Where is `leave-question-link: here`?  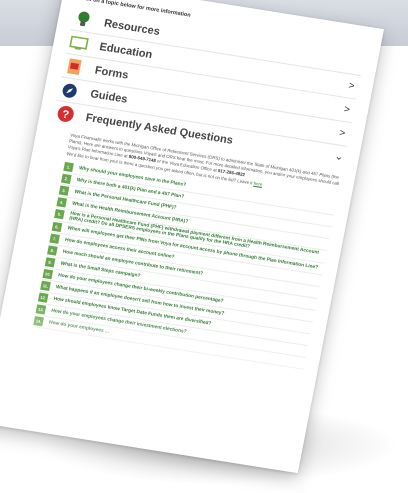 leave-question-link: here is located at coordinates (258, 183).